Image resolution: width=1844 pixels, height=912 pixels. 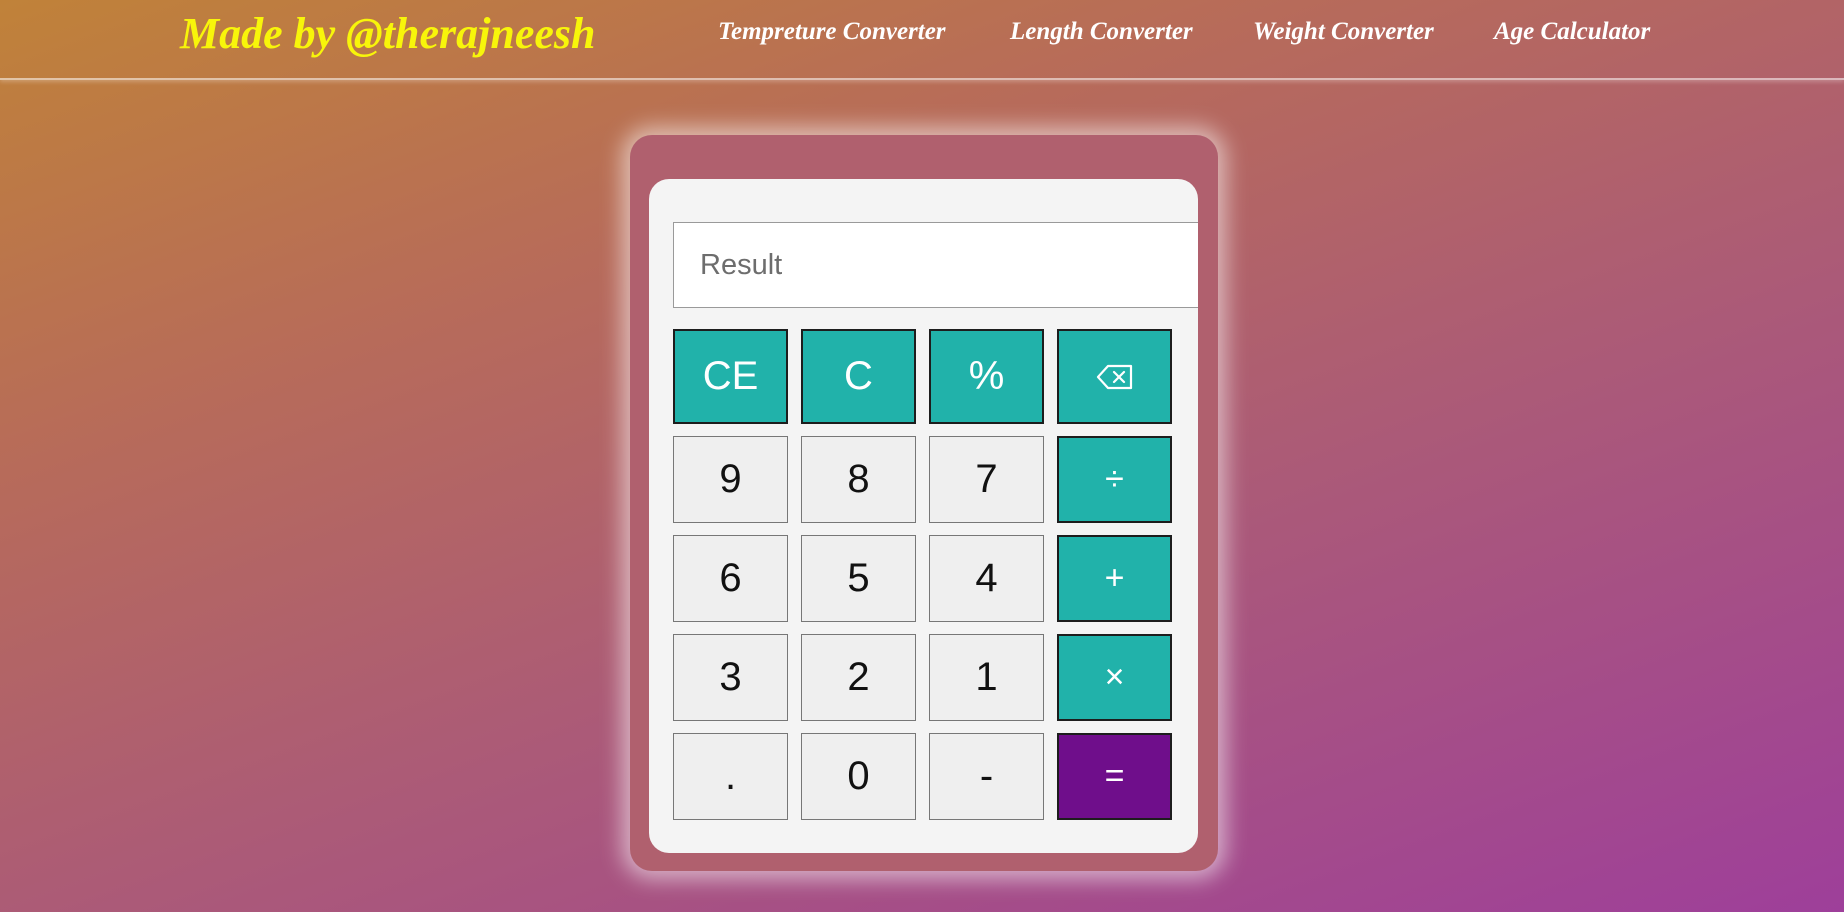 I want to click on backspace-button, so click(x=1114, y=376).